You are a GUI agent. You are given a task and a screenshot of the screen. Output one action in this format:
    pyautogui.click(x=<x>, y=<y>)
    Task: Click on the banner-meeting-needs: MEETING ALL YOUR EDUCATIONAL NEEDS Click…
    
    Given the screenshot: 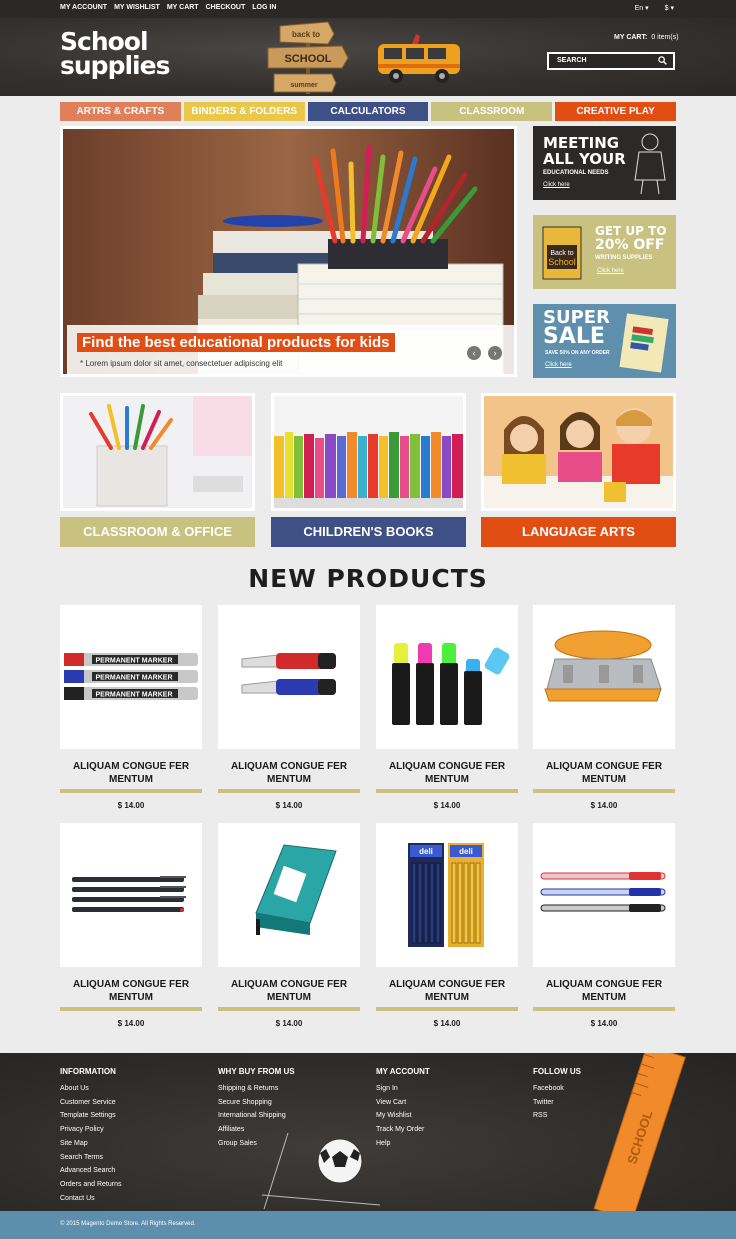 What is the action you would take?
    pyautogui.click(x=604, y=163)
    